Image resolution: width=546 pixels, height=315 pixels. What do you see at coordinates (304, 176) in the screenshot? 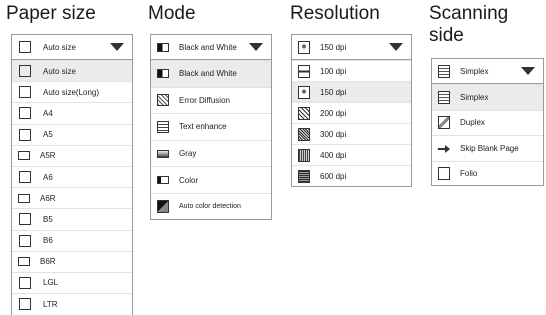
I see `dpi-600-icon` at bounding box center [304, 176].